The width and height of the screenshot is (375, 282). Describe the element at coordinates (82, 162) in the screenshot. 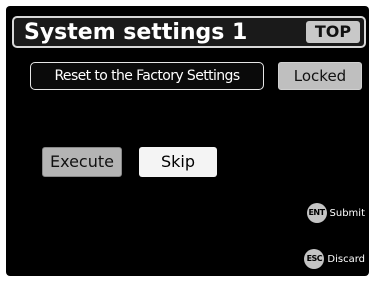

I see `execute-button: Execute` at that location.